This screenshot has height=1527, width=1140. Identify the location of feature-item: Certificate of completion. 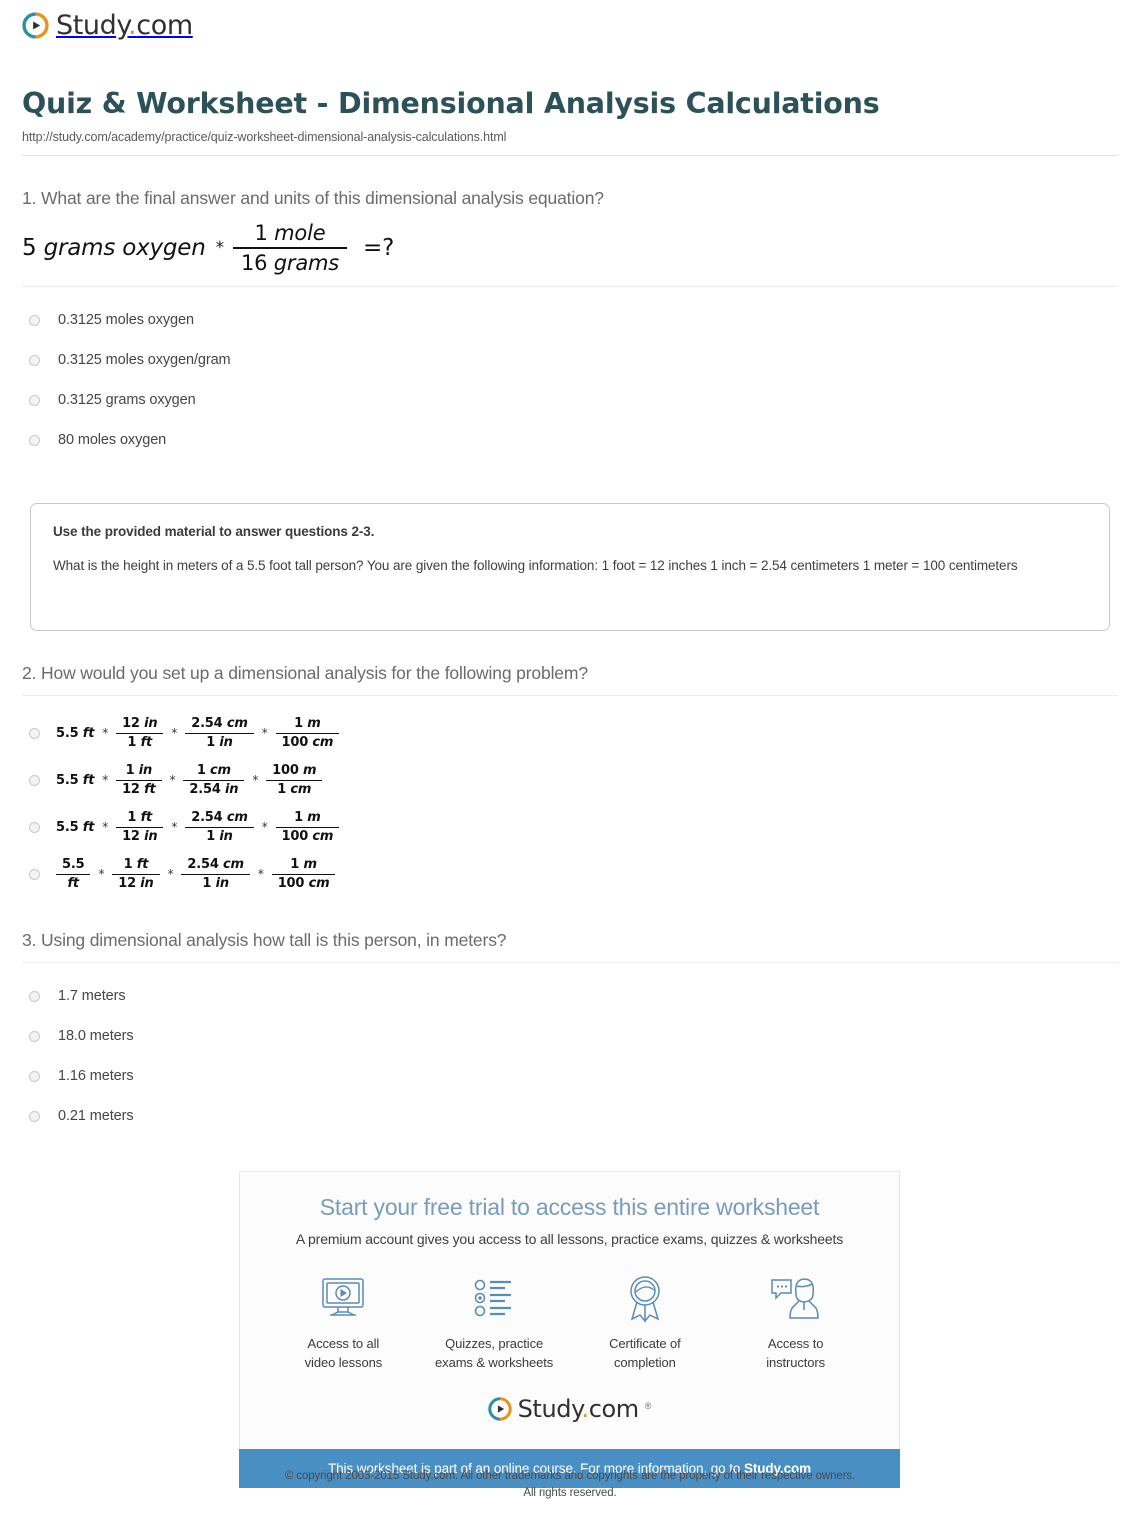
(645, 1322).